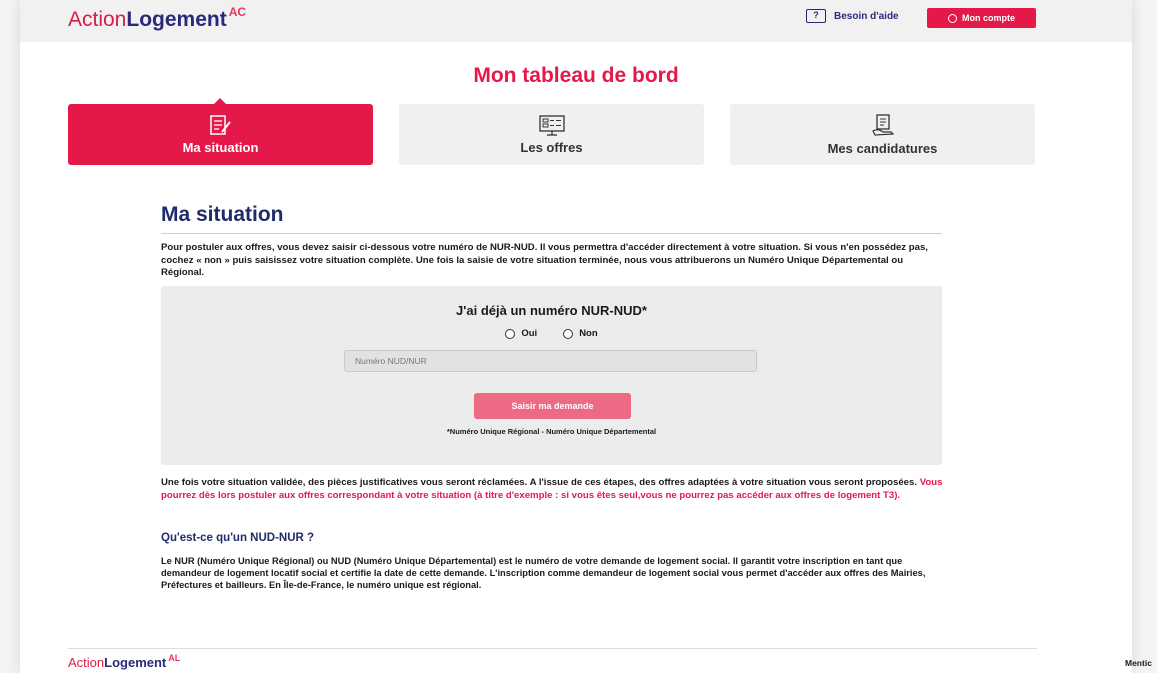 The width and height of the screenshot is (1157, 673). I want to click on tab-mes-candidatures: Mes candidatures, so click(882, 134).